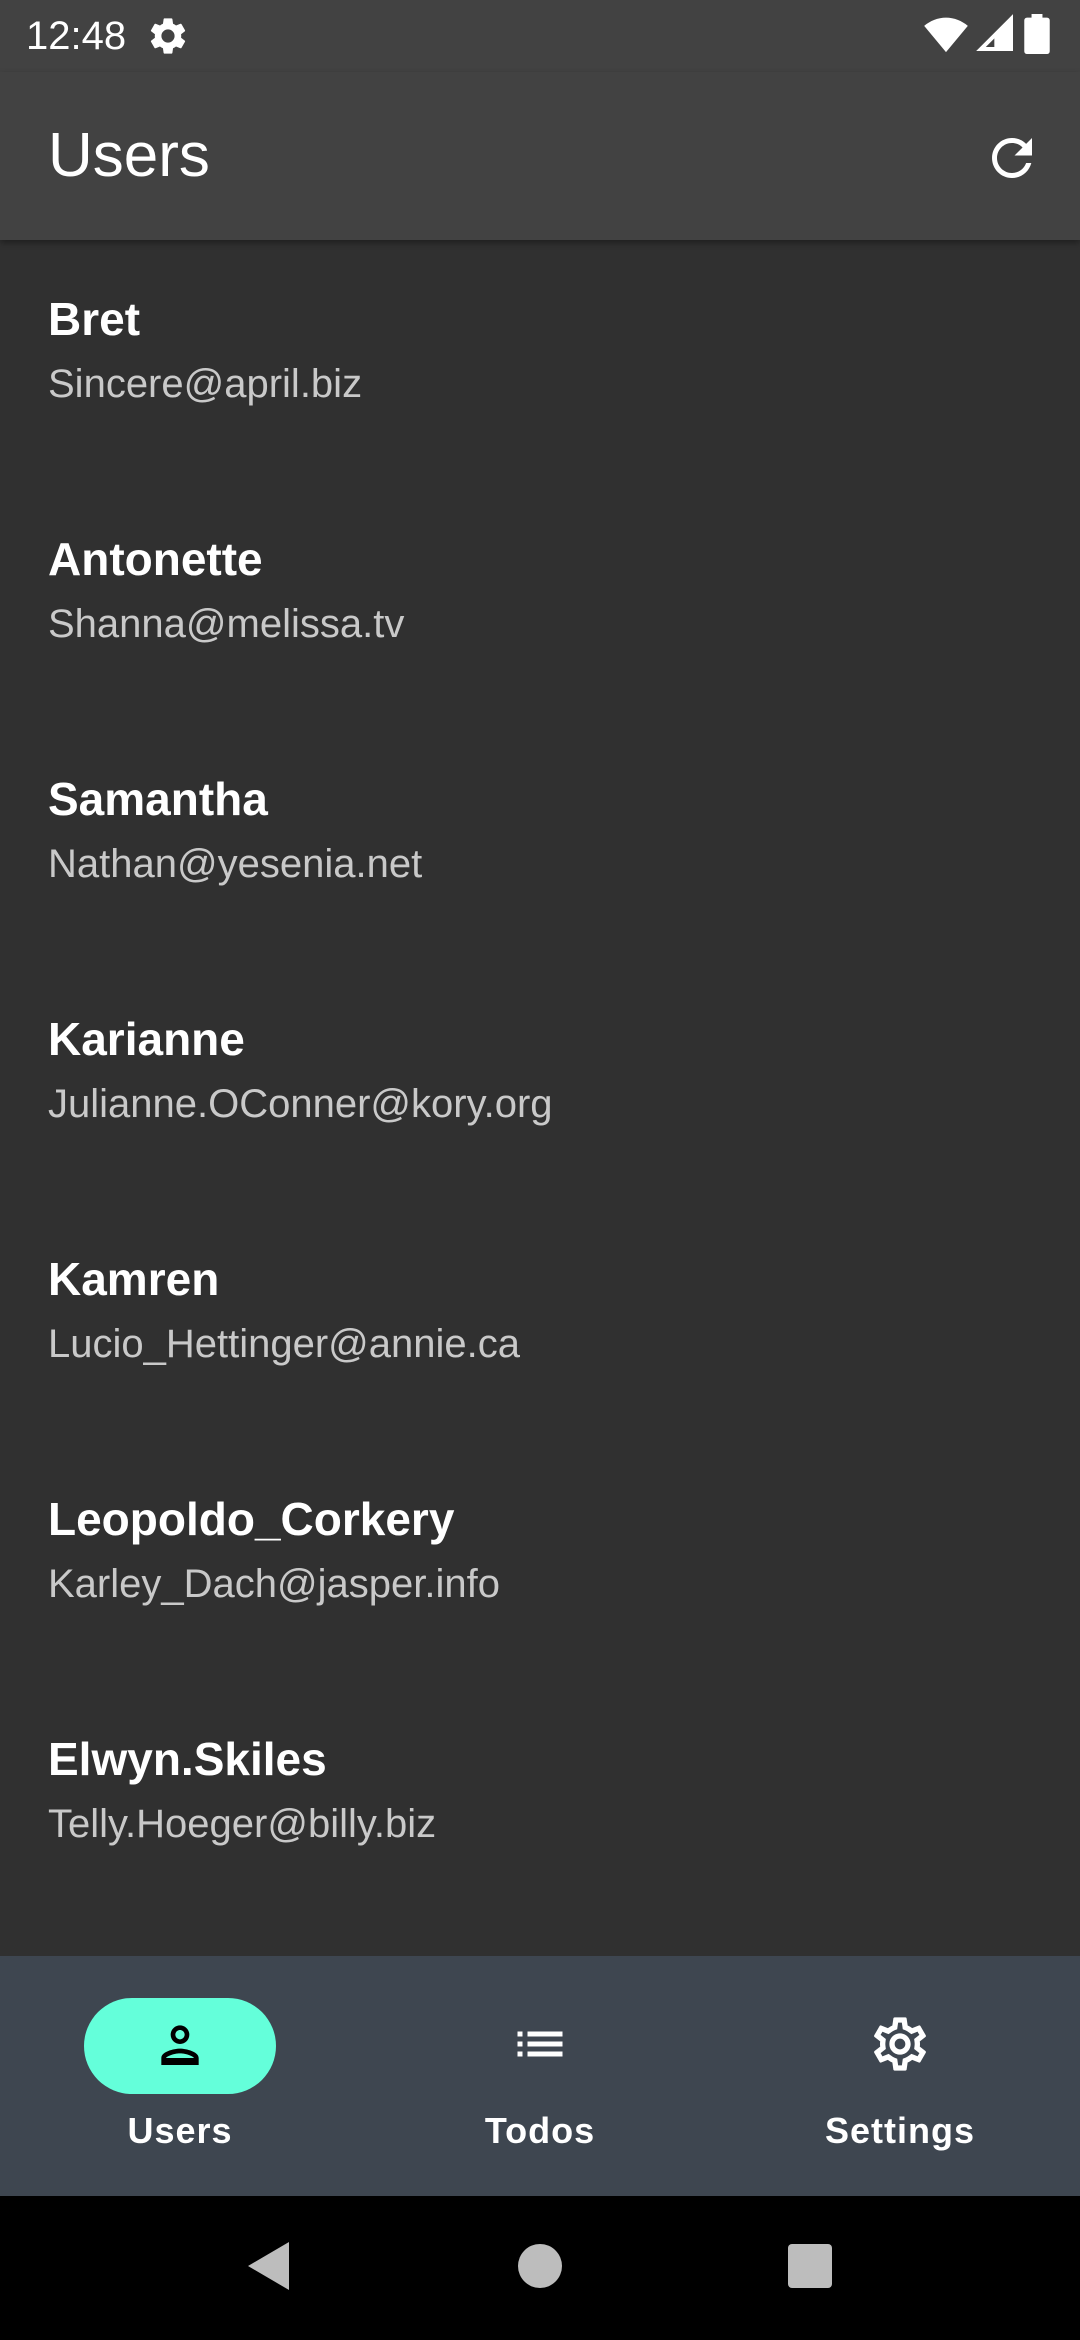 The width and height of the screenshot is (1080, 2340). Describe the element at coordinates (134, 1279) in the screenshot. I see `user-name: Kamren` at that location.